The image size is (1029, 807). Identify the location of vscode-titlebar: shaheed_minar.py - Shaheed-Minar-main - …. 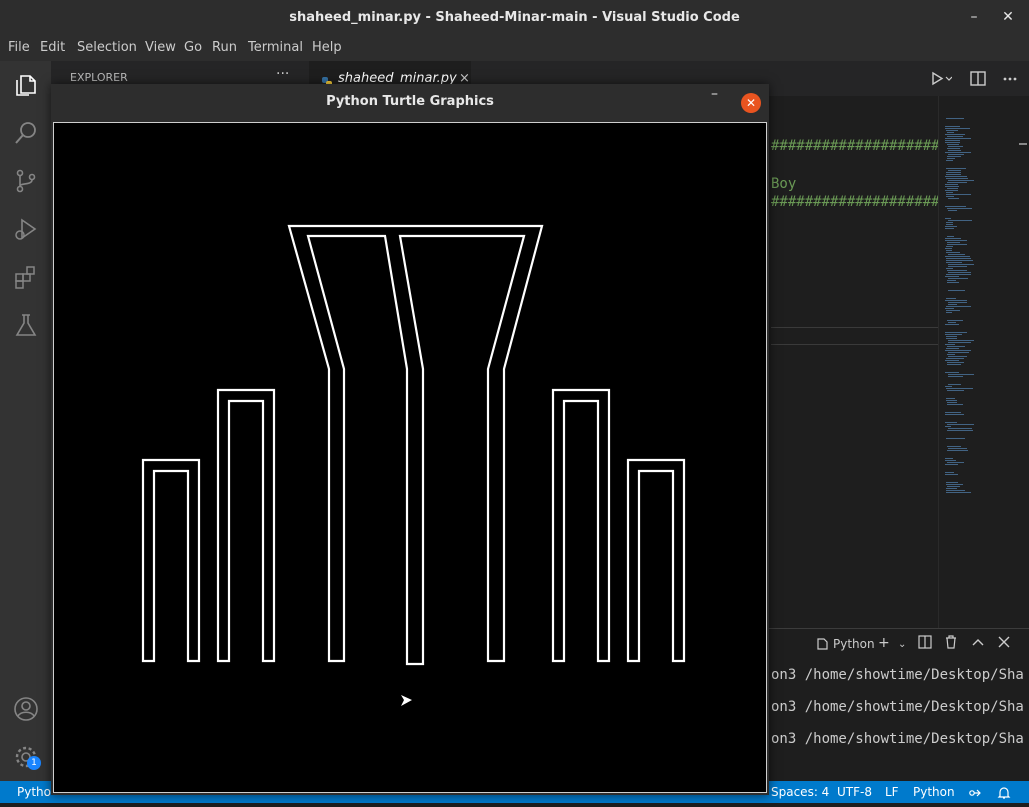
(514, 17).